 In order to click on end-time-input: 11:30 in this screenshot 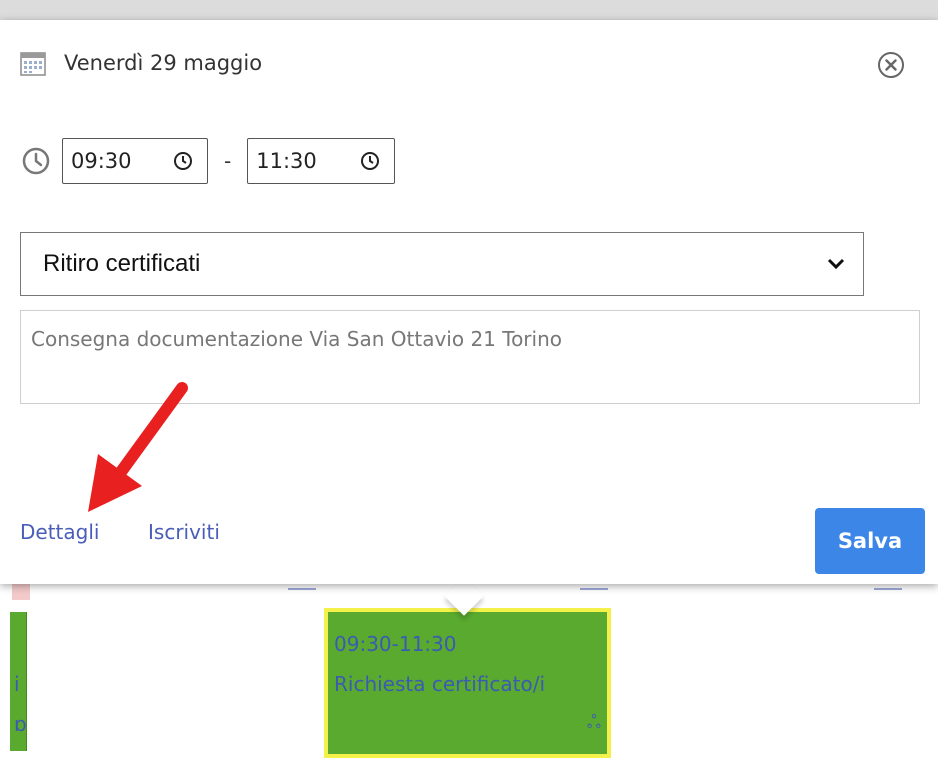, I will do `click(321, 161)`.